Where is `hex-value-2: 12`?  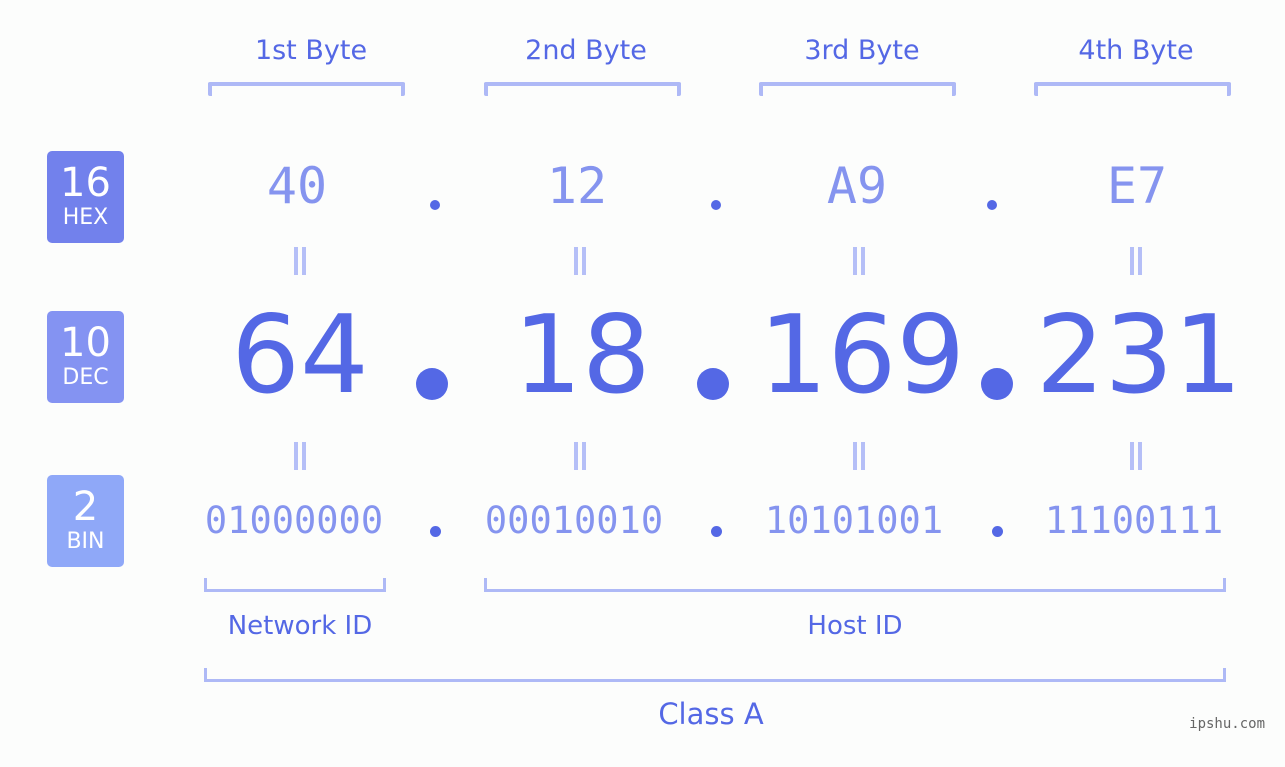 hex-value-2: 12 is located at coordinates (577, 186).